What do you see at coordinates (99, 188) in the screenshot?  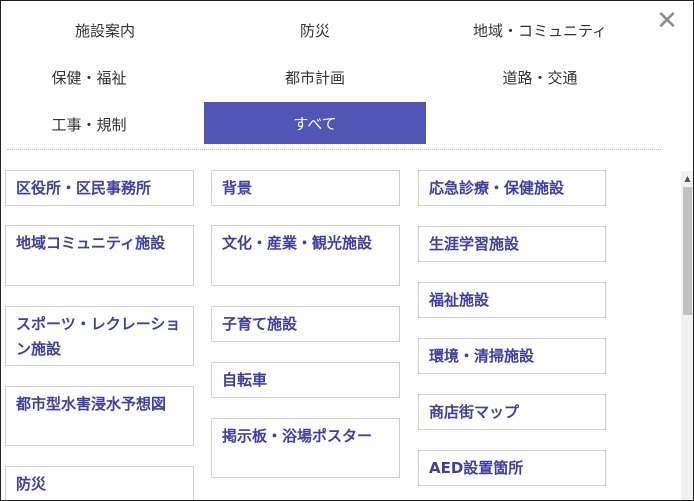 I see `category-ward-office: 区役所・区民事務所` at bounding box center [99, 188].